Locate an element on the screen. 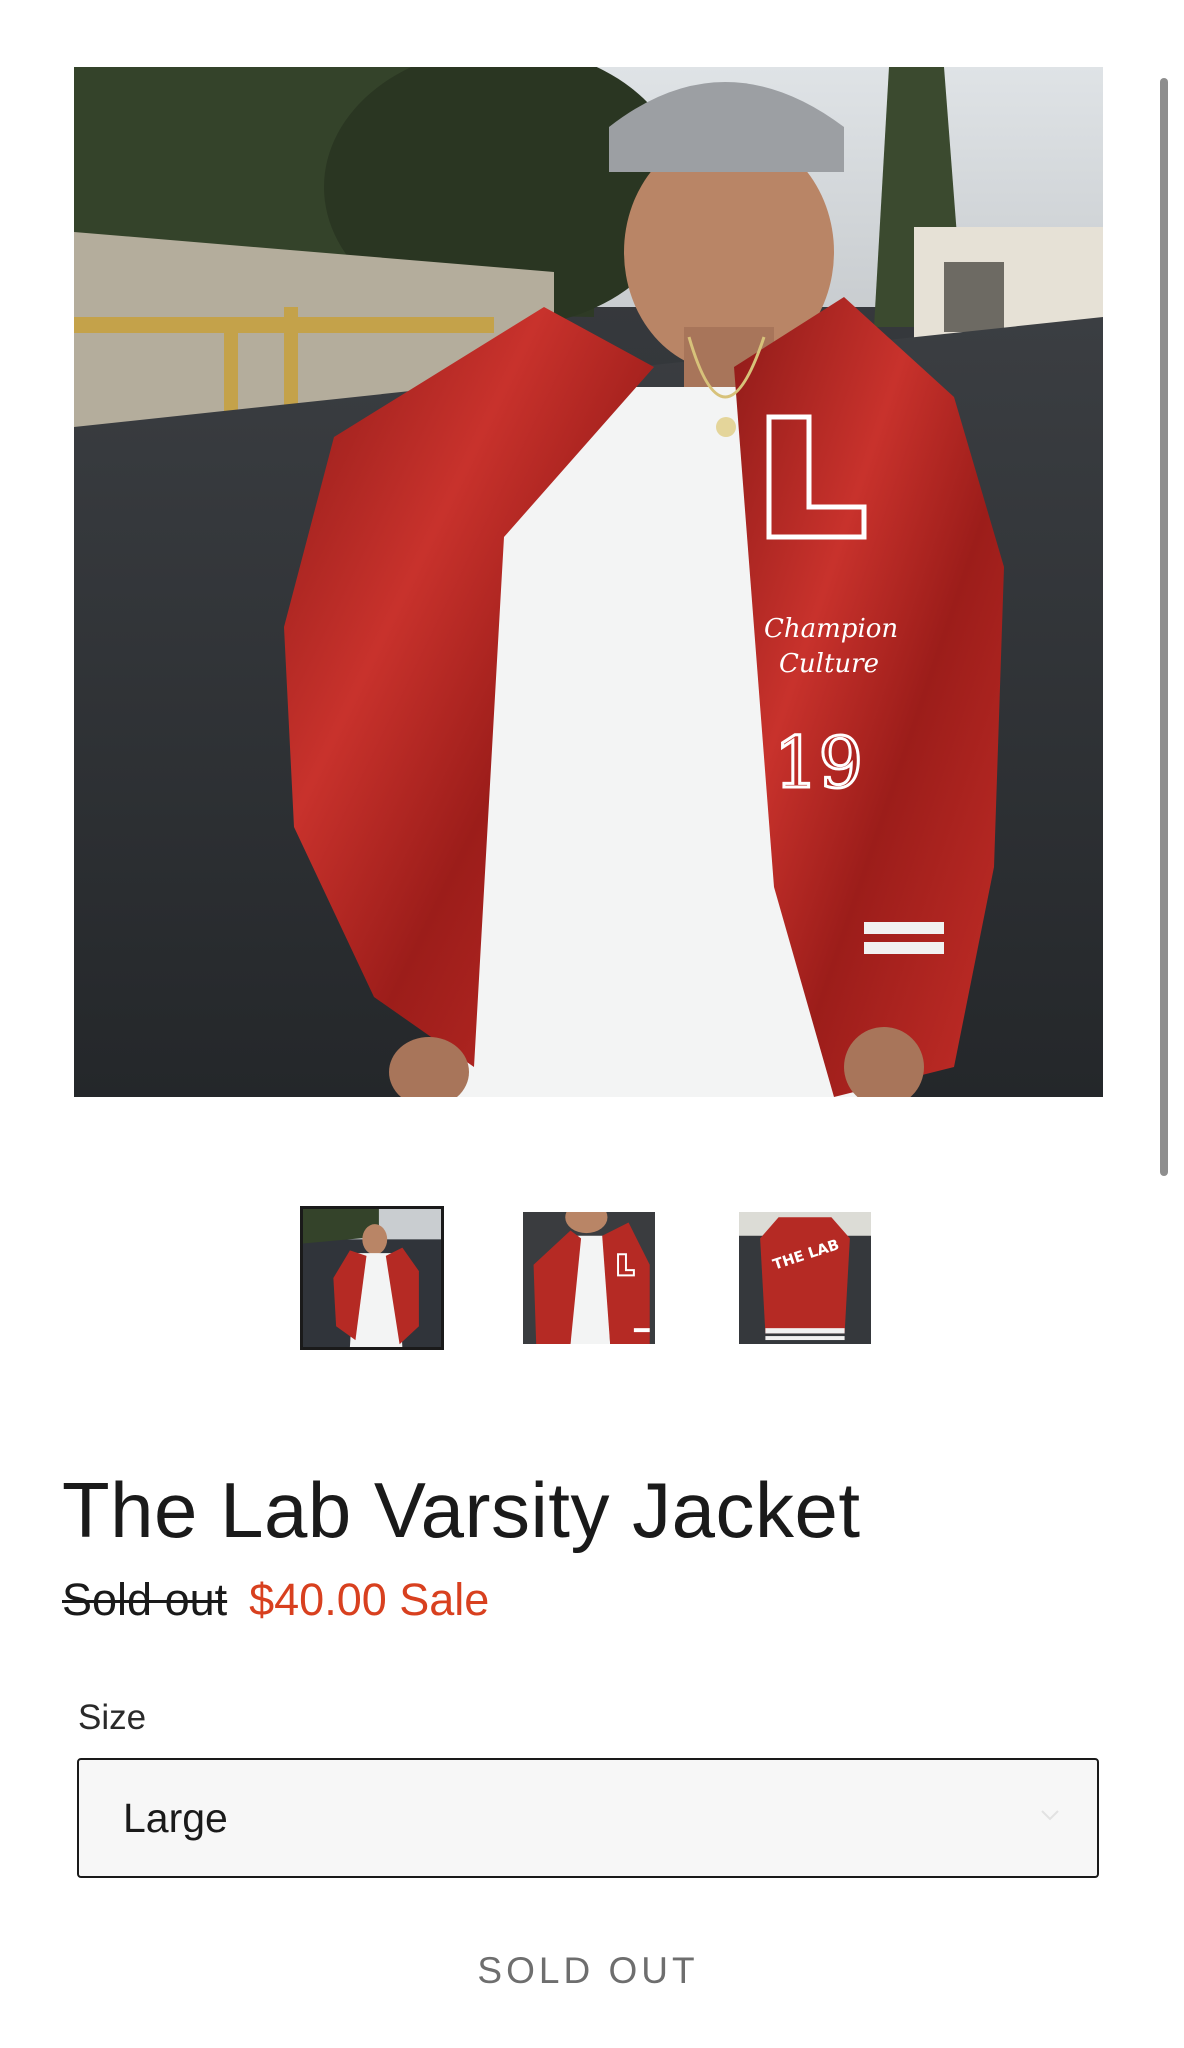  page-scrollbar is located at coordinates (1164, 627).